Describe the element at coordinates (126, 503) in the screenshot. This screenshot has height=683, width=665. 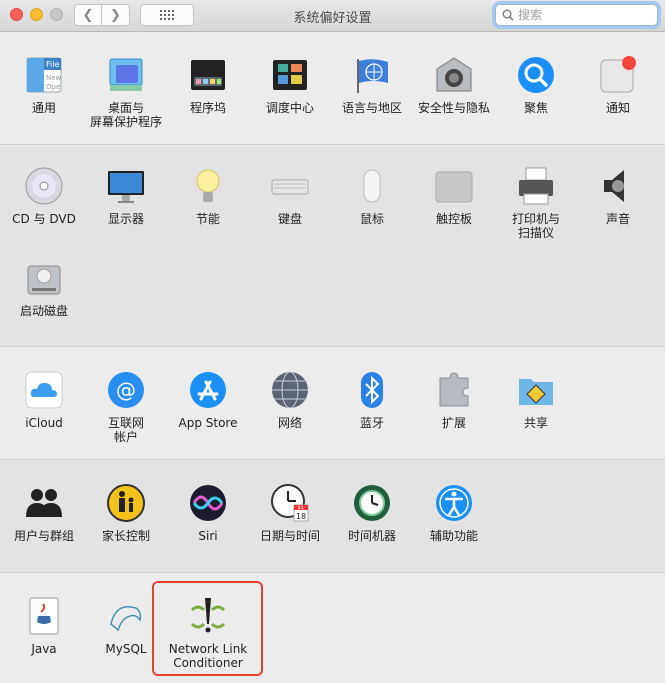
I see `parental-controls-icon` at that location.